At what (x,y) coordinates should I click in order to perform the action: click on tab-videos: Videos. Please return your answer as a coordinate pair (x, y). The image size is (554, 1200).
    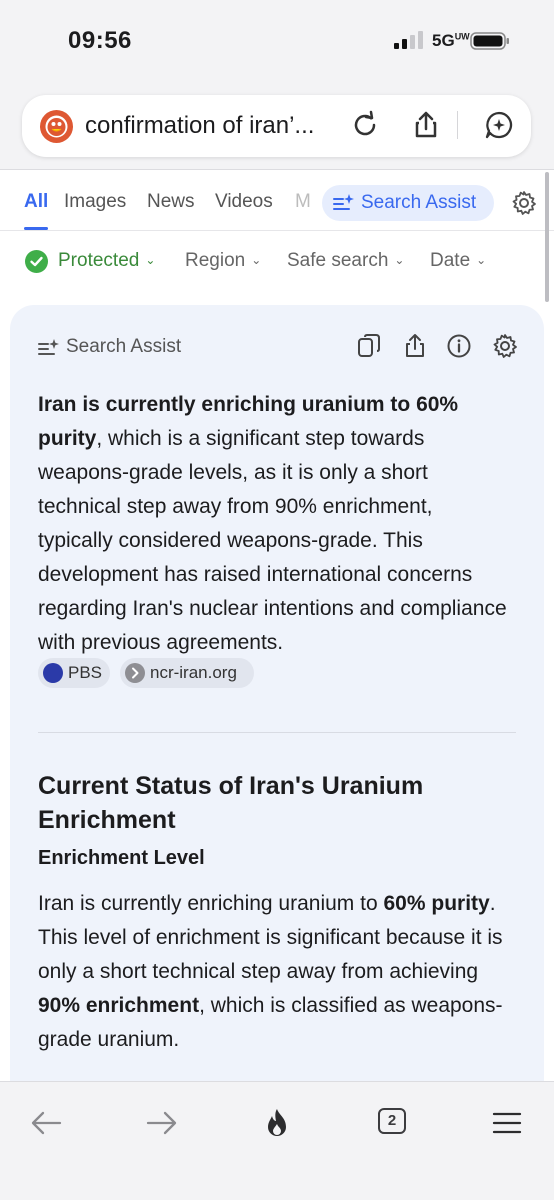
    Looking at the image, I should click on (244, 202).